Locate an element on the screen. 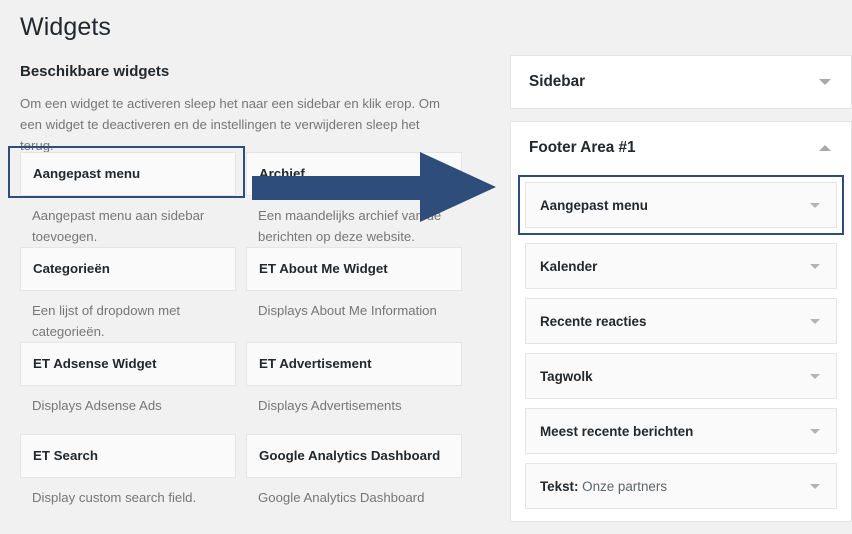 This screenshot has height=534, width=852. available-widget-google-analytics-dashboard: Google Analytics Dashboard is located at coordinates (354, 456).